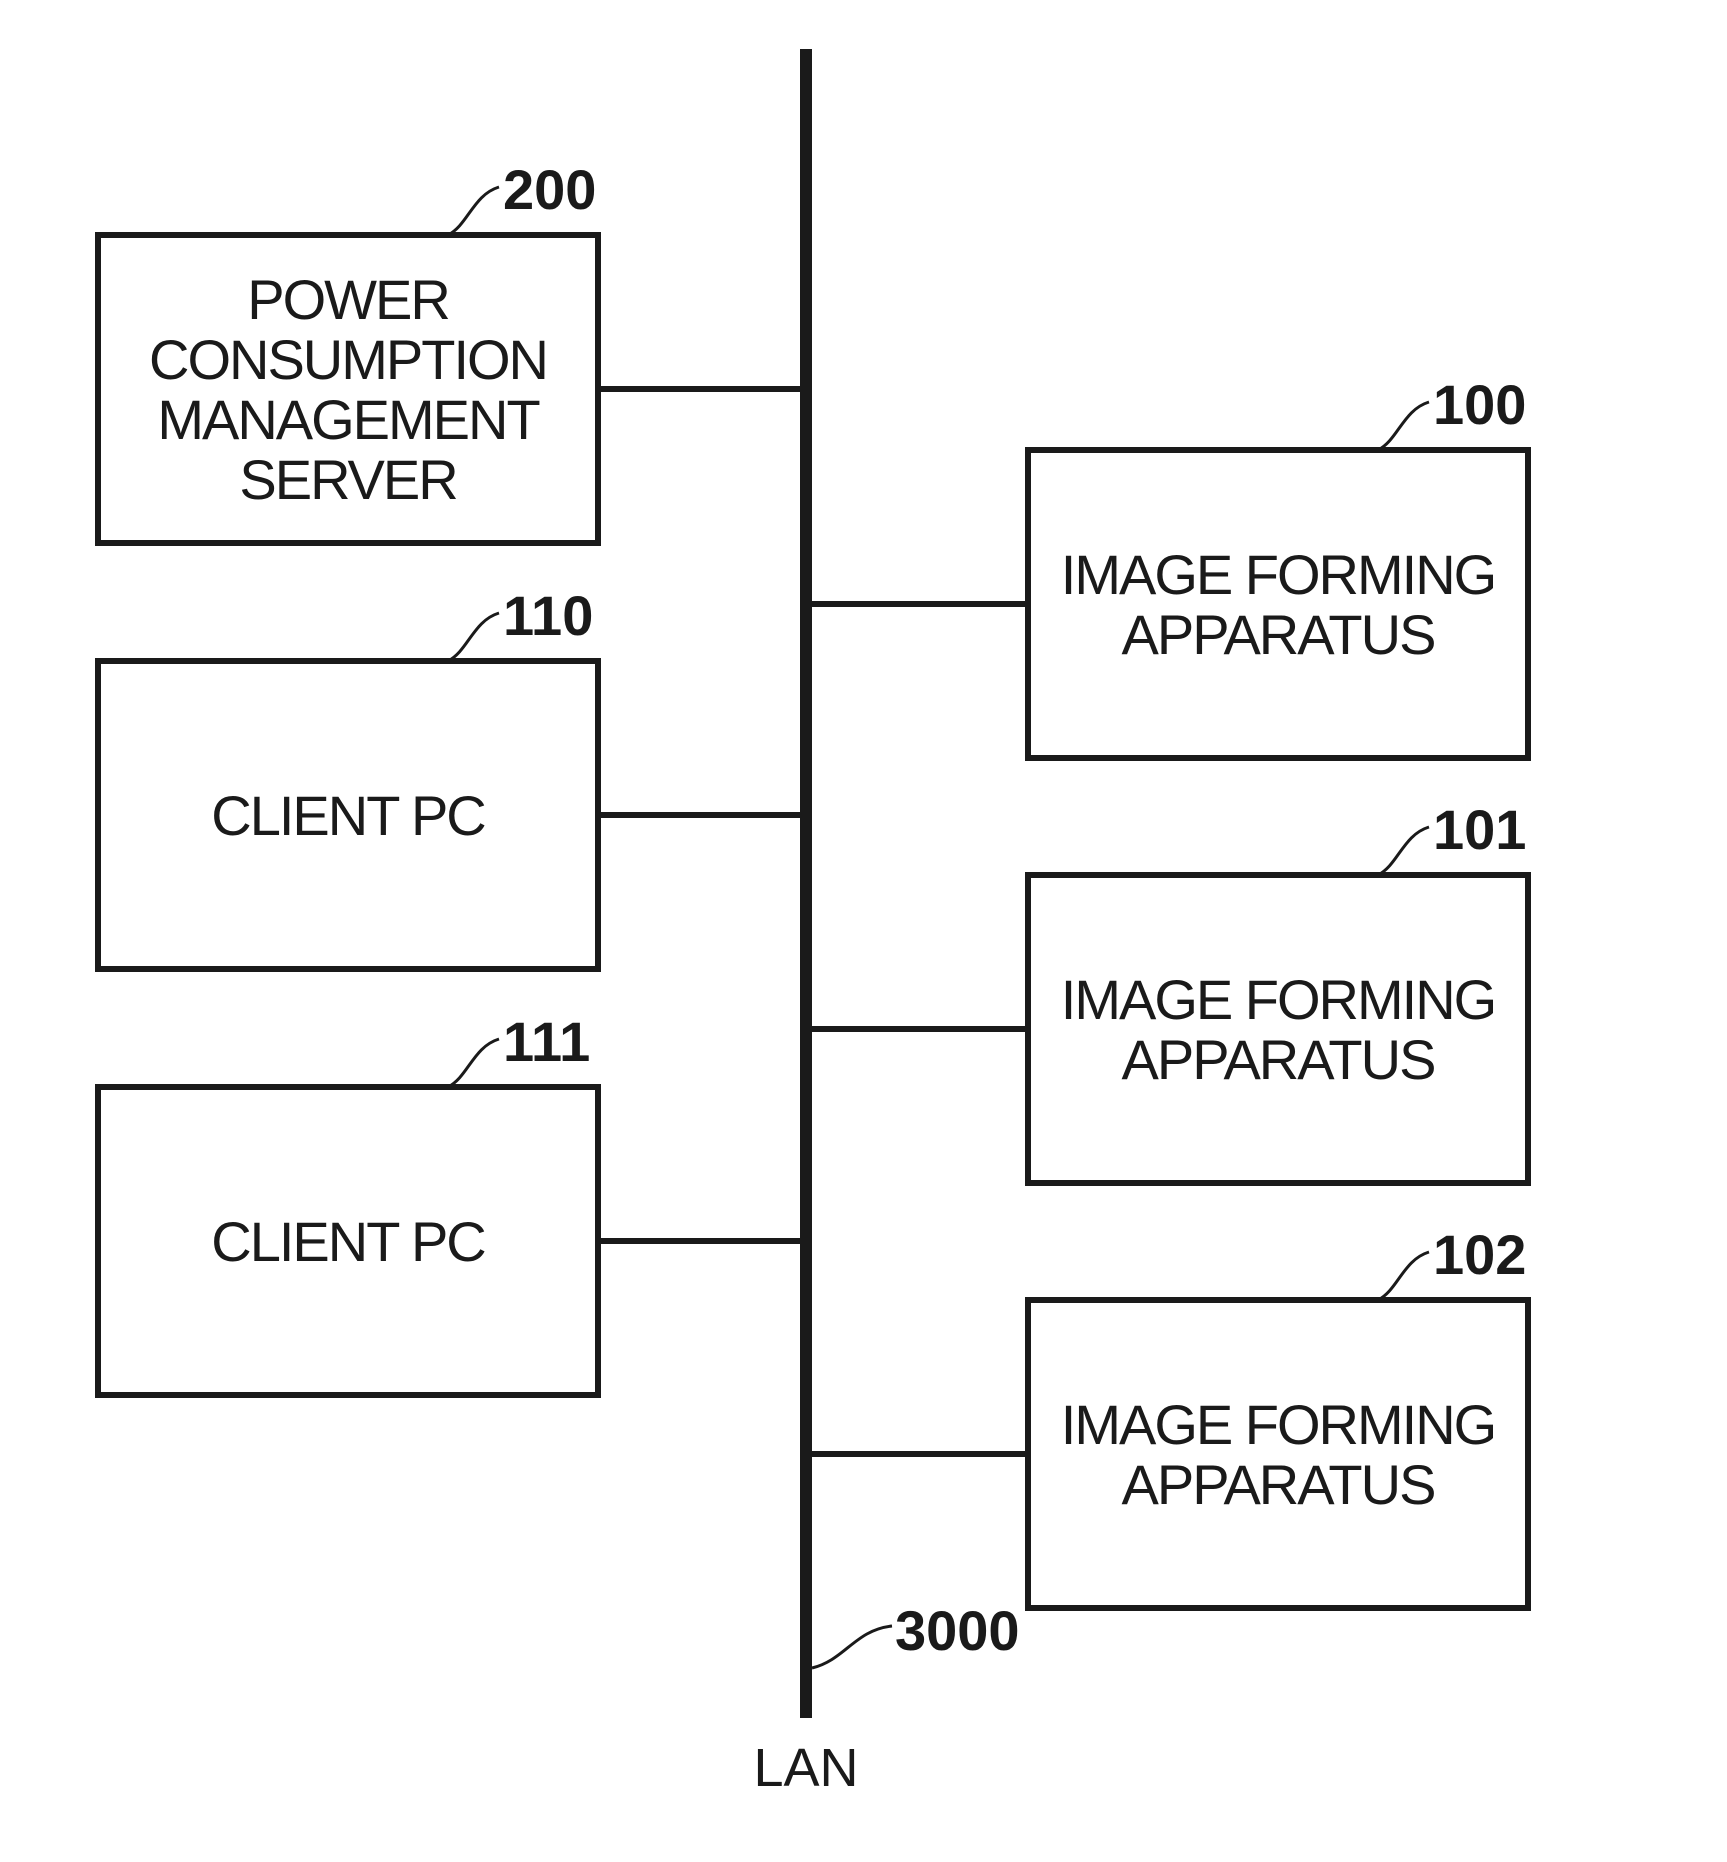  Describe the element at coordinates (347, 479) in the screenshot. I see `node-200-label-line: SERVER` at that location.